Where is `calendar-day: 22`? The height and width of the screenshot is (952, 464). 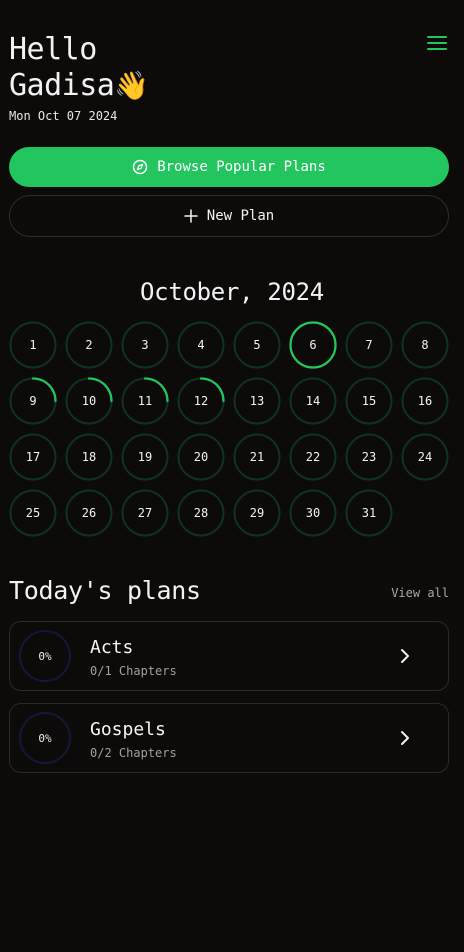
calendar-day: 22 is located at coordinates (313, 457).